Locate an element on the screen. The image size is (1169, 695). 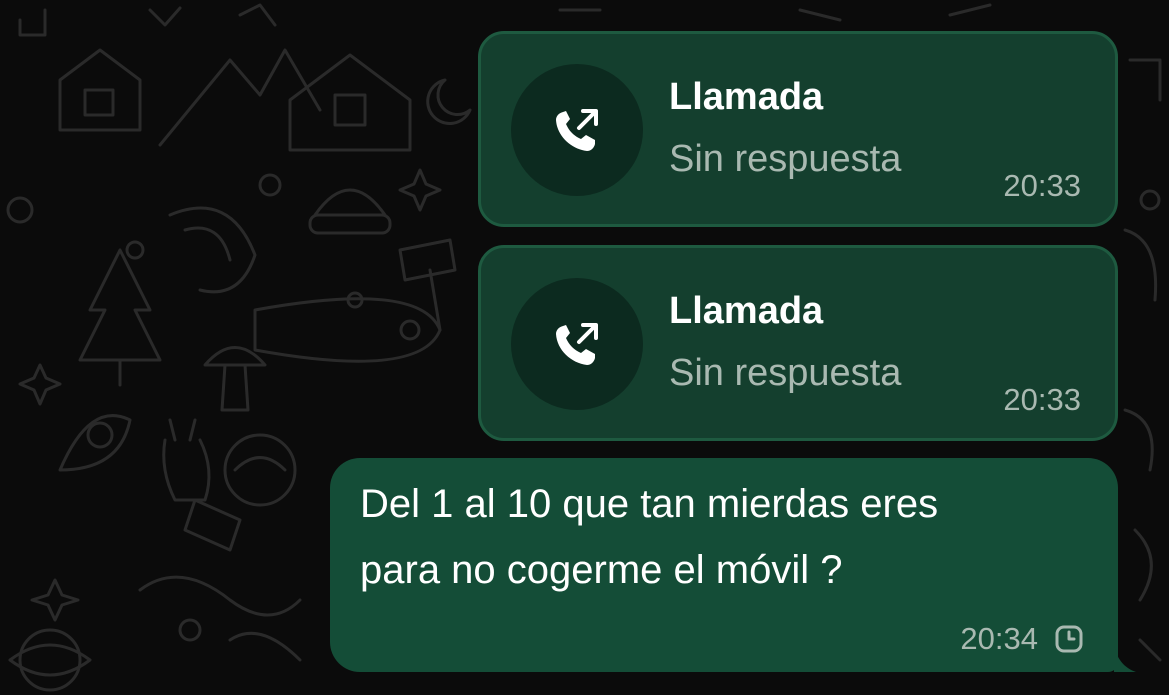
message-text-line: para no cogerme el móvil ? is located at coordinates (601, 570).